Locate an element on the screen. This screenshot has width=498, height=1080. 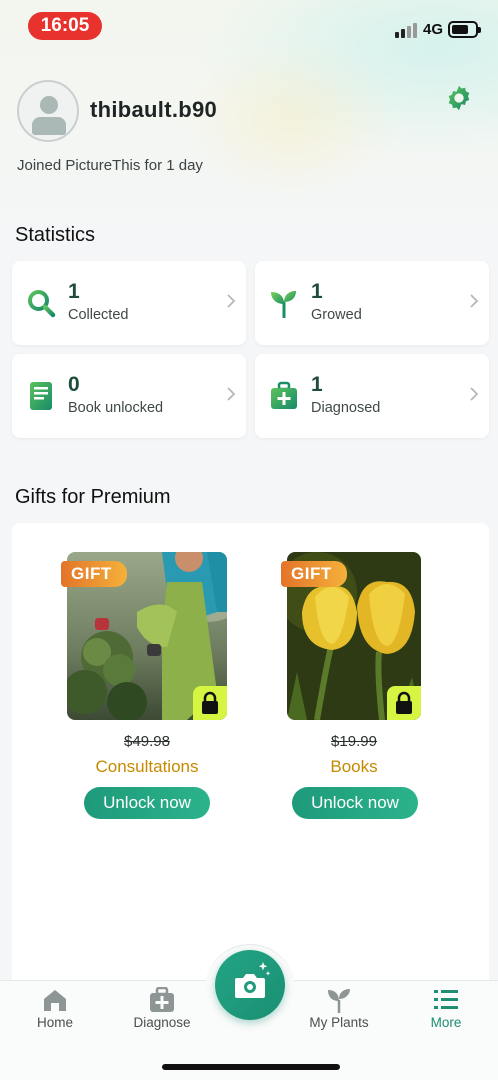
stat-label: Collected is located at coordinates (98, 315).